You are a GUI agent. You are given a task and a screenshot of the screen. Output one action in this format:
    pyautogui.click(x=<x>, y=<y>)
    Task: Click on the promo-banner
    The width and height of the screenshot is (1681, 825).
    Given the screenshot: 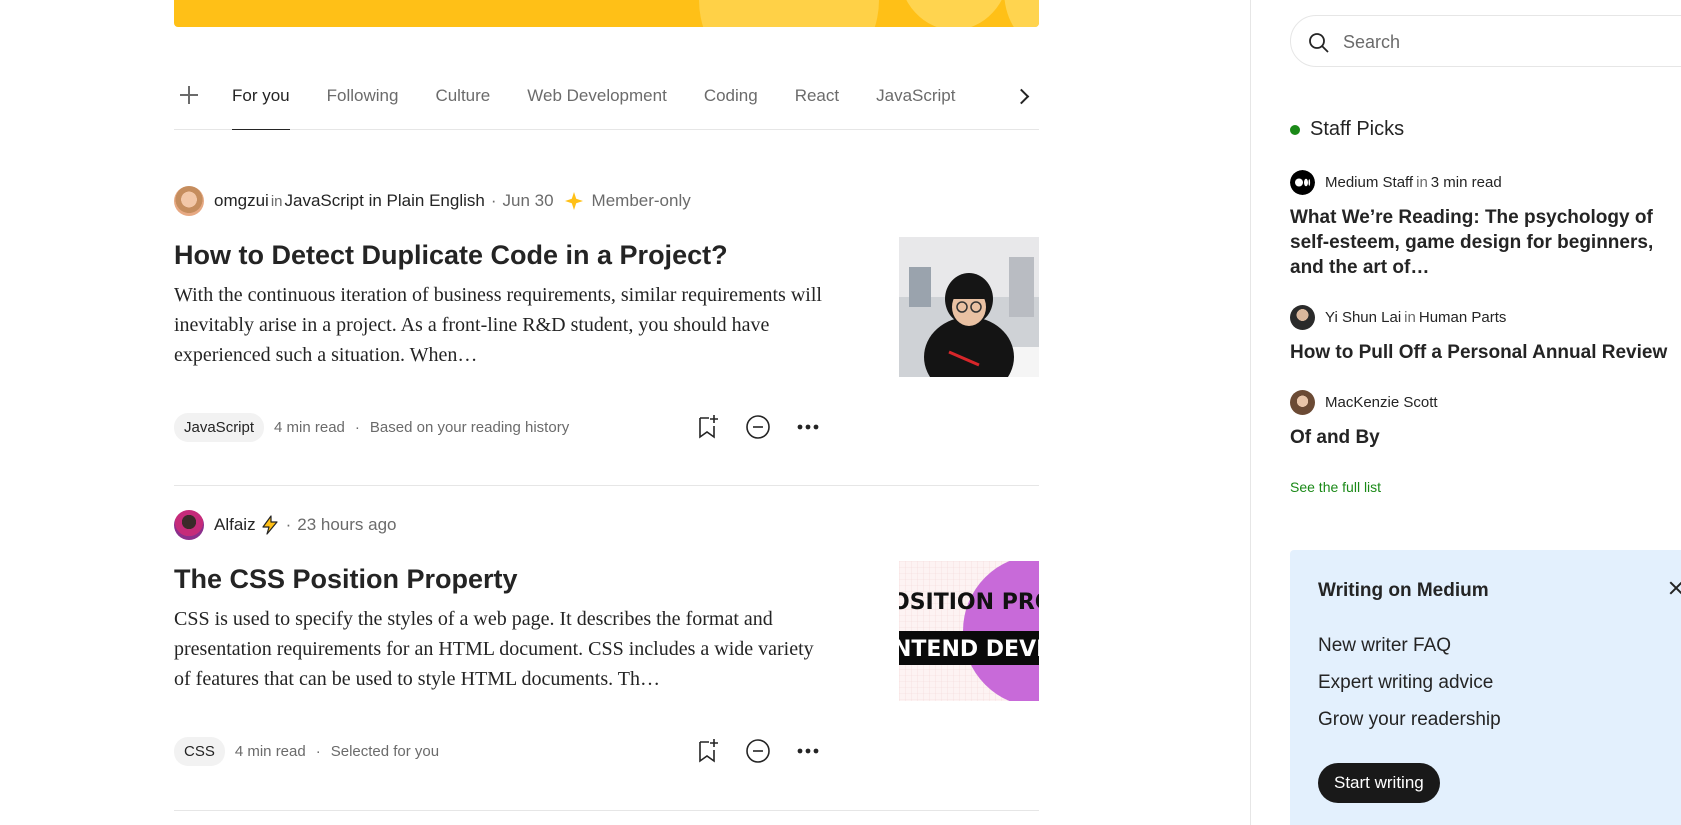 What is the action you would take?
    pyautogui.click(x=606, y=13)
    